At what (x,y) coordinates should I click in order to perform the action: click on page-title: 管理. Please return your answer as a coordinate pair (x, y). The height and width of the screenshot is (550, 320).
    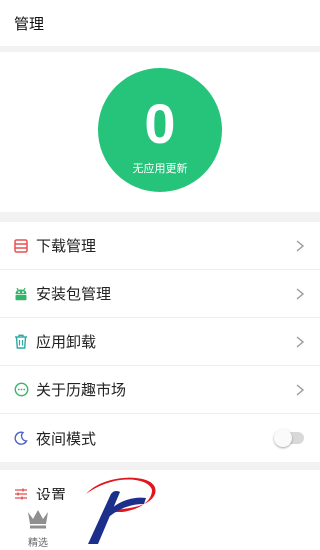
    Looking at the image, I should click on (29, 23).